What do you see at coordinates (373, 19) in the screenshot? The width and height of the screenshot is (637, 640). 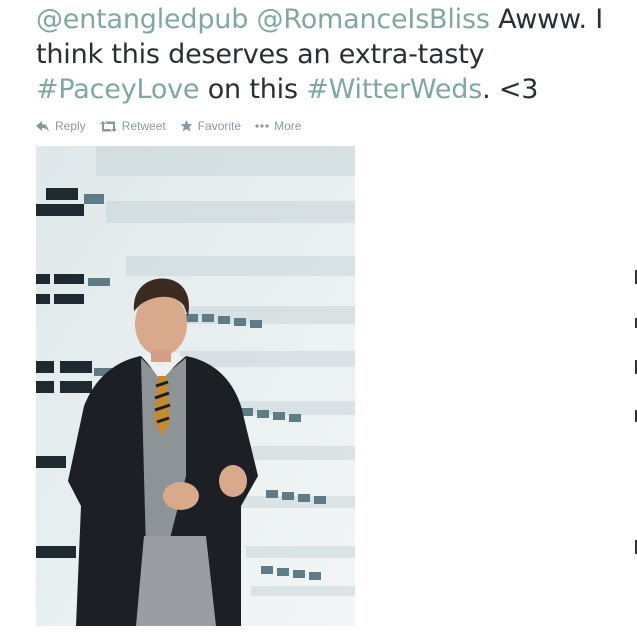 I see `mention-romanceisbliss: @RomanceIsBliss` at bounding box center [373, 19].